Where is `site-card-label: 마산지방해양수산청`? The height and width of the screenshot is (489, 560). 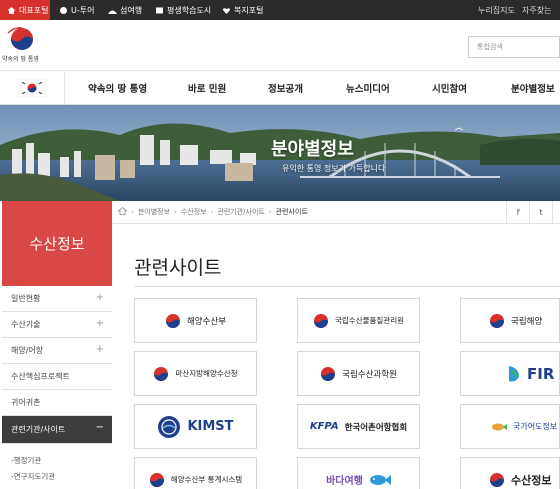 site-card-label: 마산지방해양수산청 is located at coordinates (206, 373).